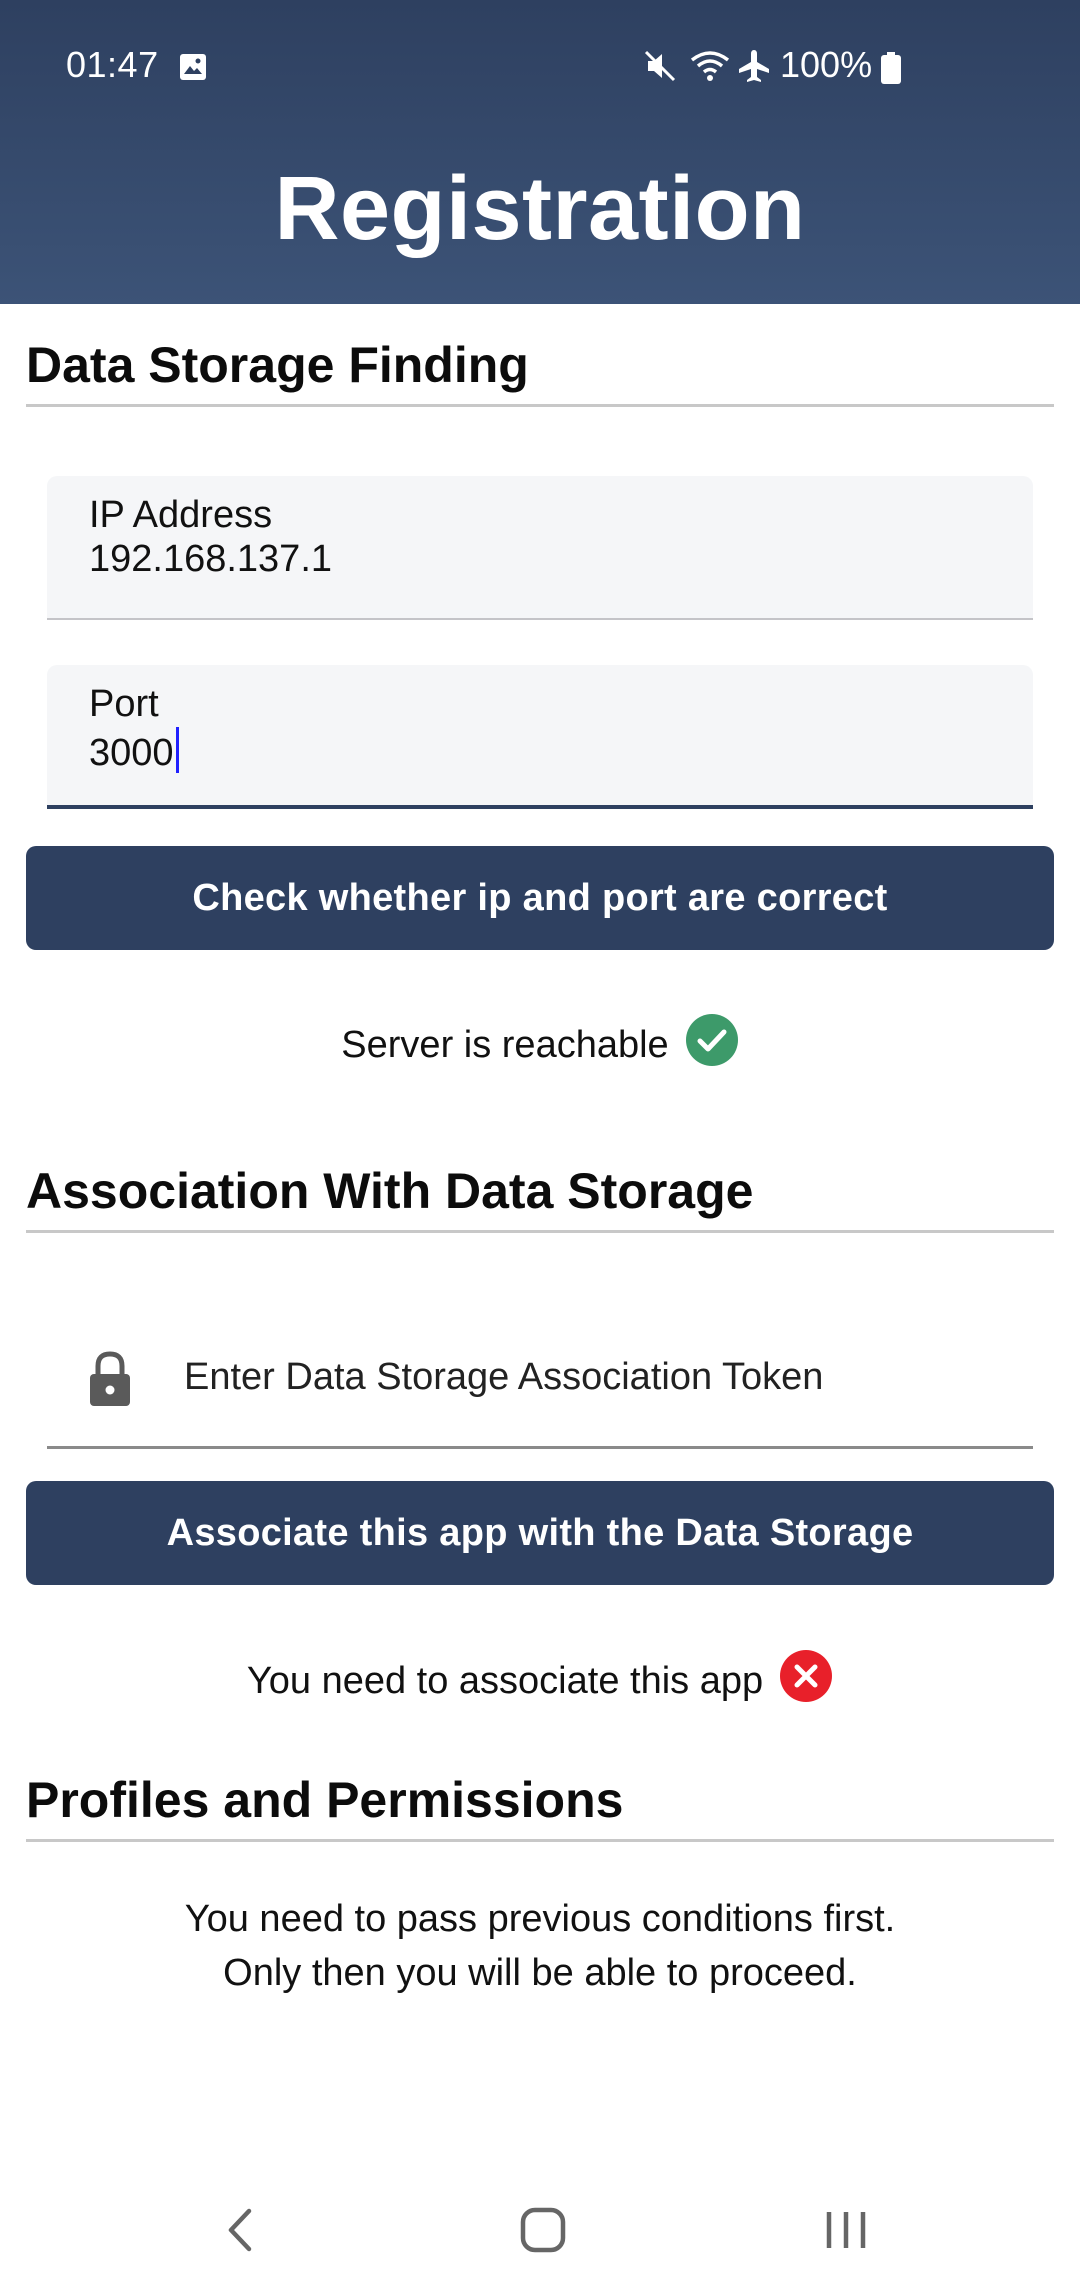 The height and width of the screenshot is (2280, 1080). I want to click on server-status-text: Server is reachable, so click(505, 1044).